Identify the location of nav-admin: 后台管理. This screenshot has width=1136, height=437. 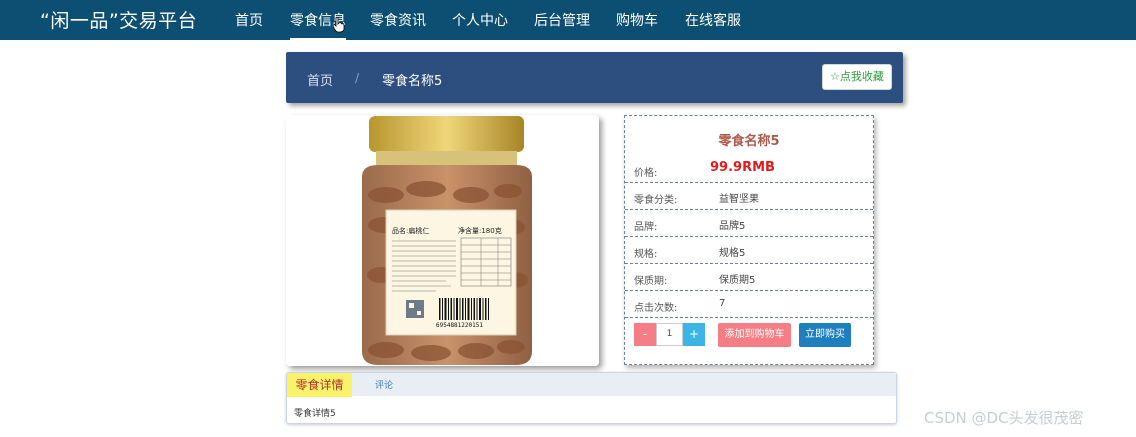
(562, 20).